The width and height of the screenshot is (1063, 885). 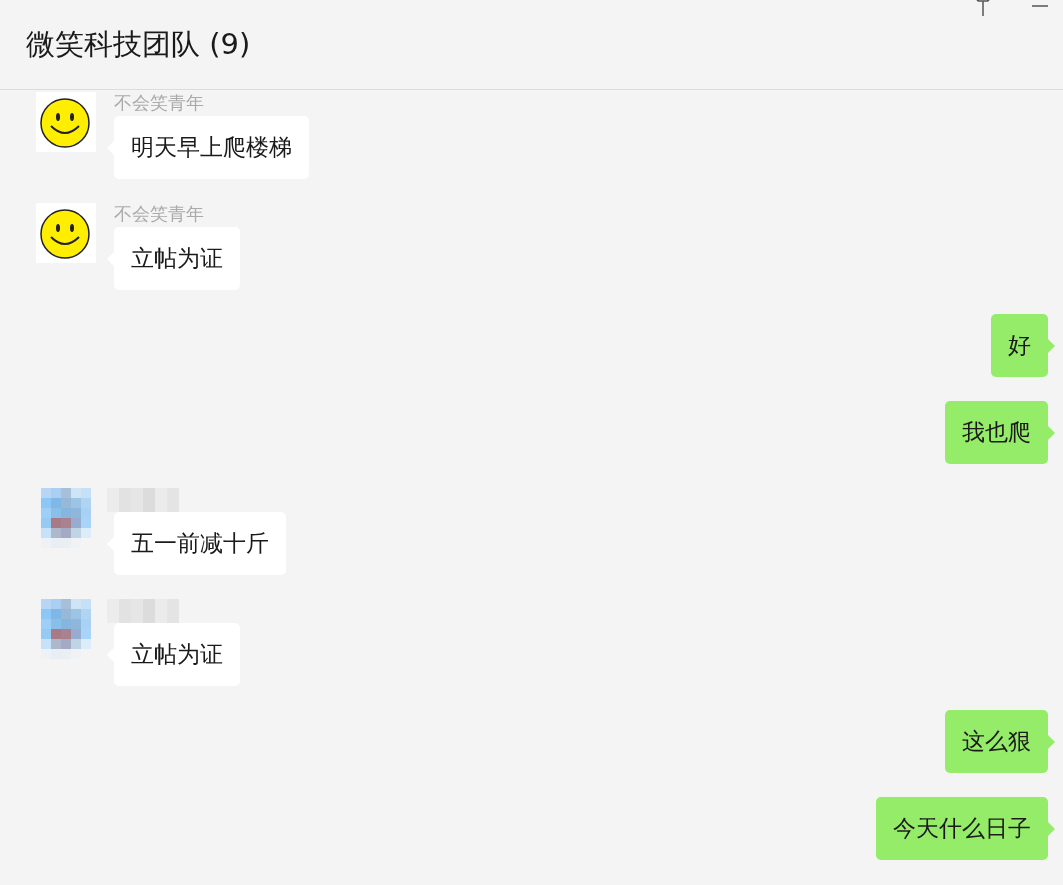 I want to click on message-bubble: 今天什么日子, so click(x=962, y=828).